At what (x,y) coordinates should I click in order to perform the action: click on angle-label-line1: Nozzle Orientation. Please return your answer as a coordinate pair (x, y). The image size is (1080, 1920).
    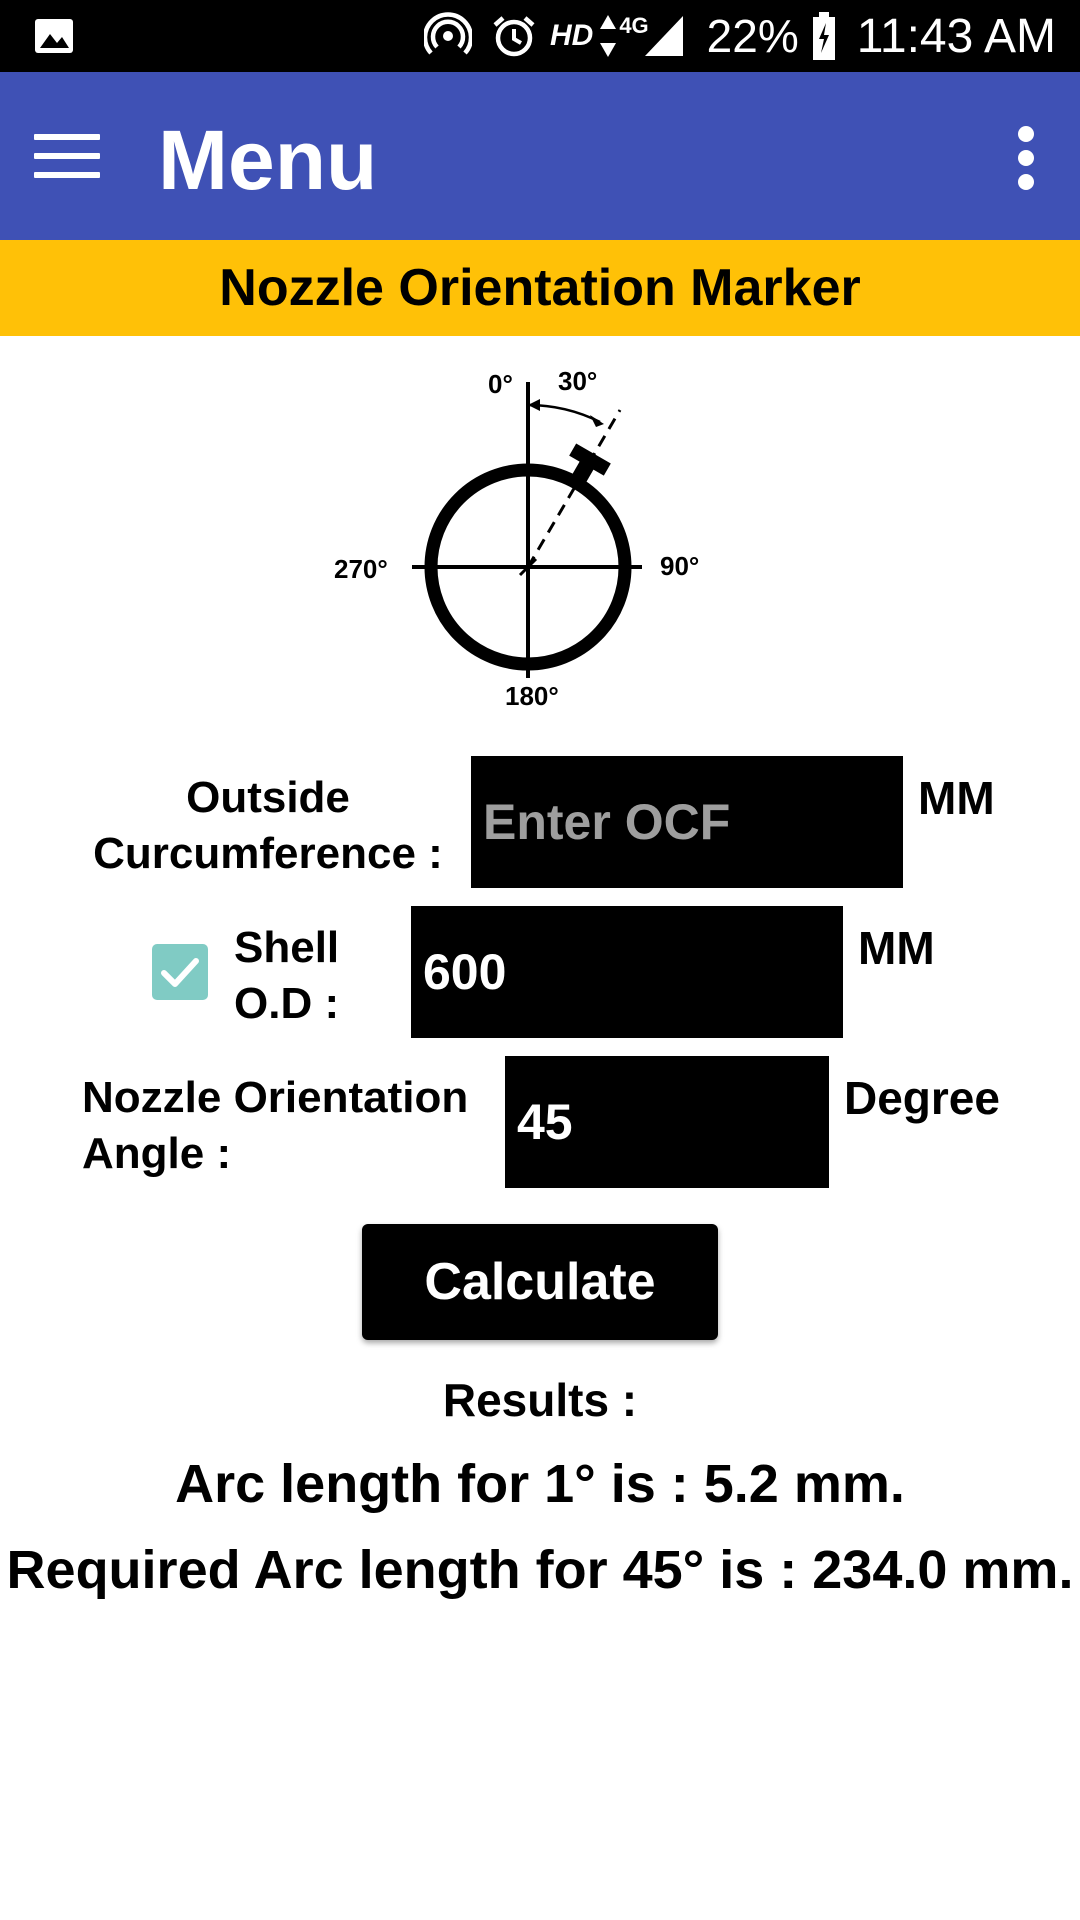
    Looking at the image, I should click on (275, 1097).